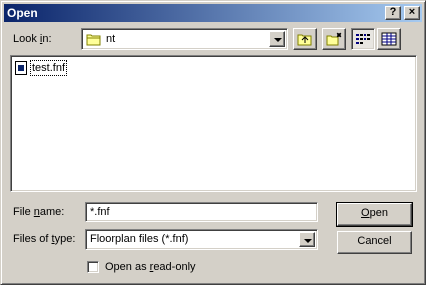 The image size is (426, 285). Describe the element at coordinates (201, 239) in the screenshot. I see `file-type-combo: Floorplan files (*.fnf)` at that location.